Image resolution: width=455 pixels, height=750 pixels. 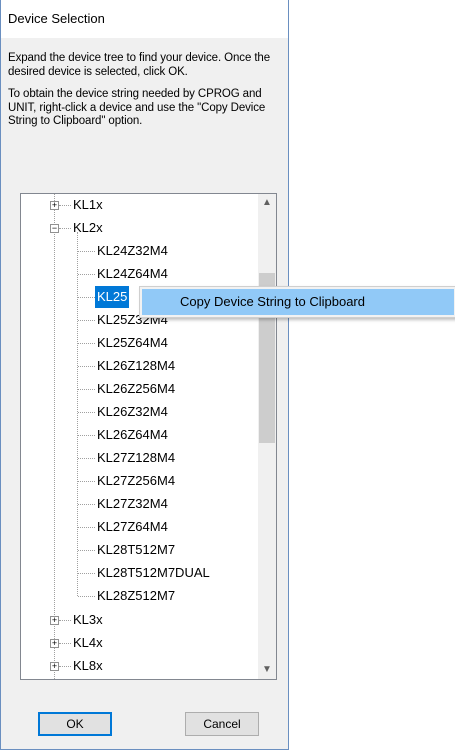 I want to click on tree-node-device: KL27Z256M4, so click(x=136, y=481).